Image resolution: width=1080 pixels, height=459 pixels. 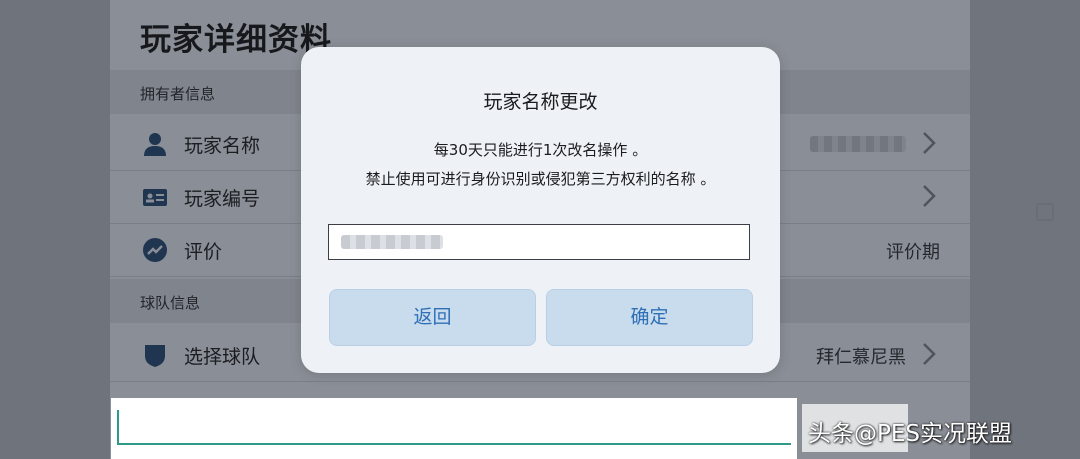 What do you see at coordinates (910, 434) in the screenshot?
I see `watermark-text: 头条@PES实况联盟` at bounding box center [910, 434].